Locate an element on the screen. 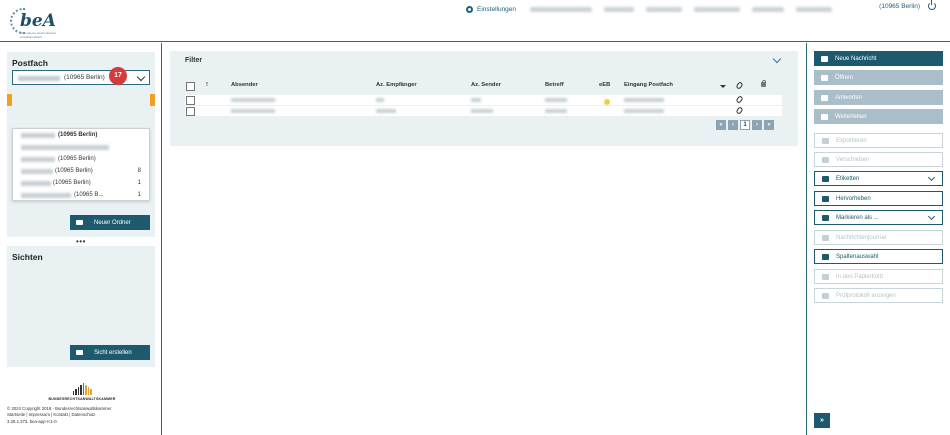 This screenshot has height=435, width=950. trash-button: In den Papierkorb is located at coordinates (878, 276).